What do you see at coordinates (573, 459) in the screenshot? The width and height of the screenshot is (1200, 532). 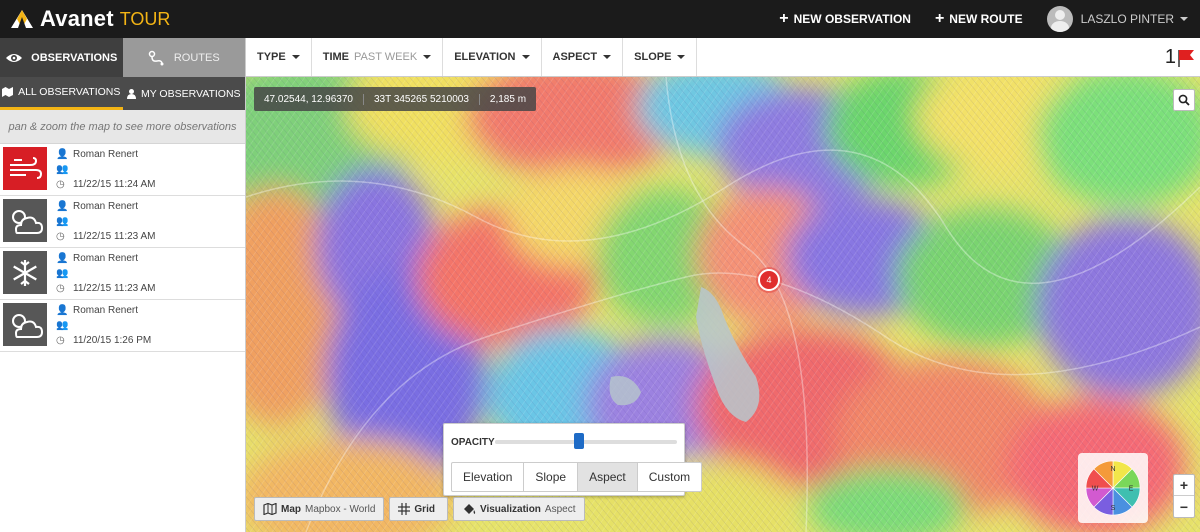 I see `visualization-panel: OPACITY Elevation Slope Aspect Custom` at bounding box center [573, 459].